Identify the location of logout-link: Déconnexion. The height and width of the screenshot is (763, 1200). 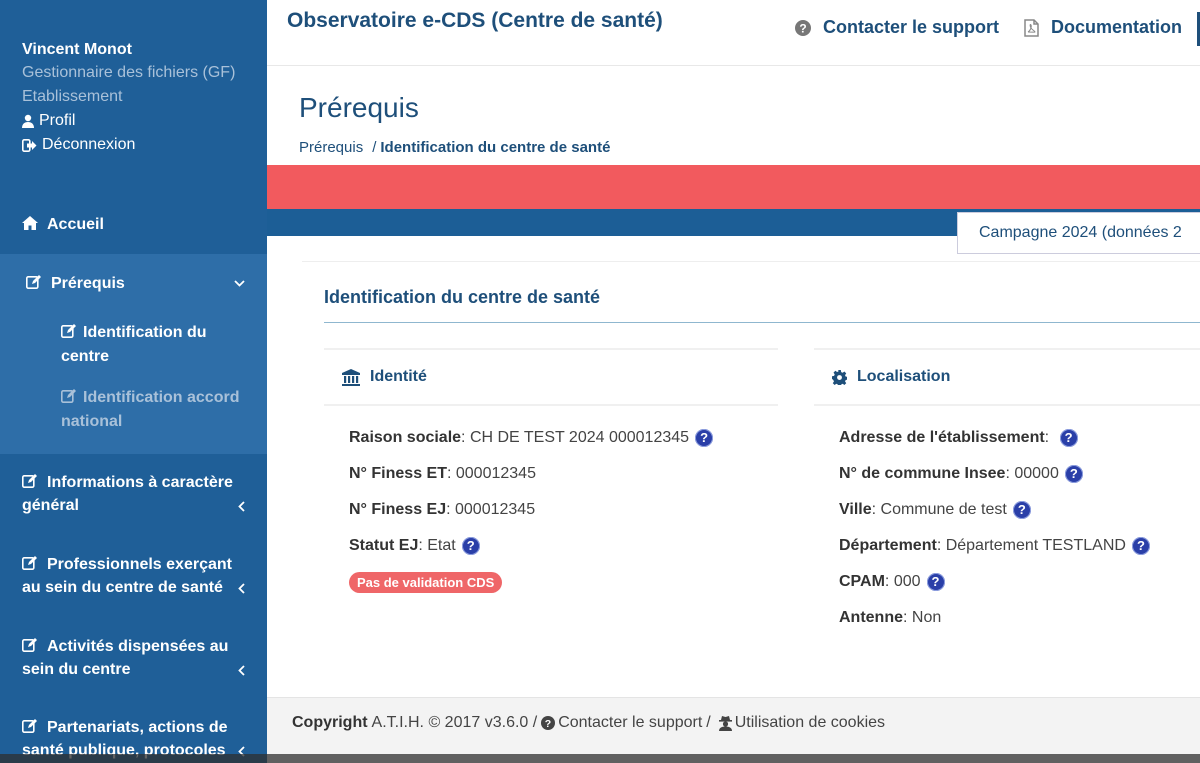
(137, 145).